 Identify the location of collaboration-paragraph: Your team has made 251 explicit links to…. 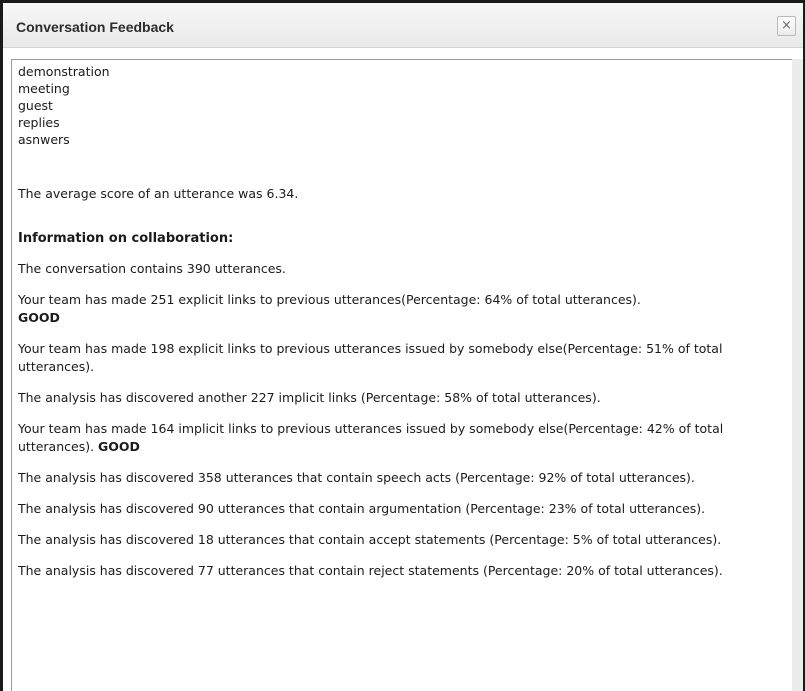
(402, 309).